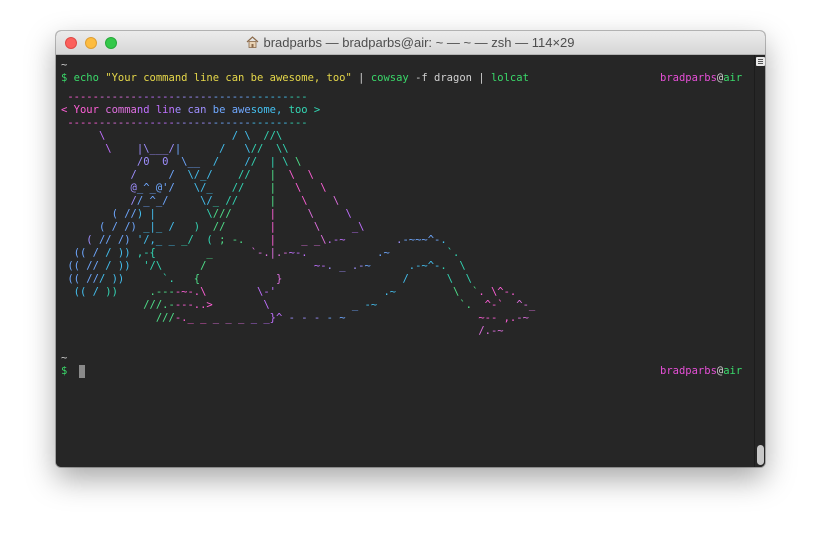  I want to click on art-line: ///.----..> \ _ -~ `. ^-` ^-_, so click(336, 305).